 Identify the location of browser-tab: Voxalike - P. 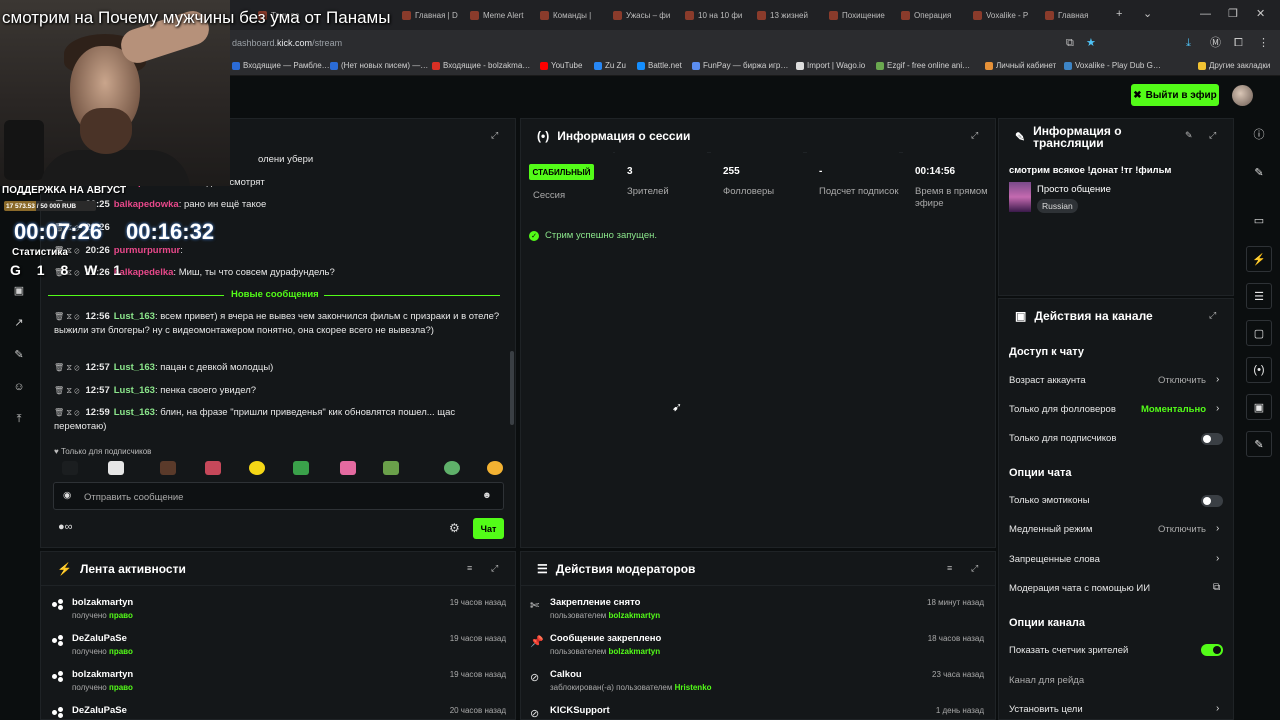
(1006, 15).